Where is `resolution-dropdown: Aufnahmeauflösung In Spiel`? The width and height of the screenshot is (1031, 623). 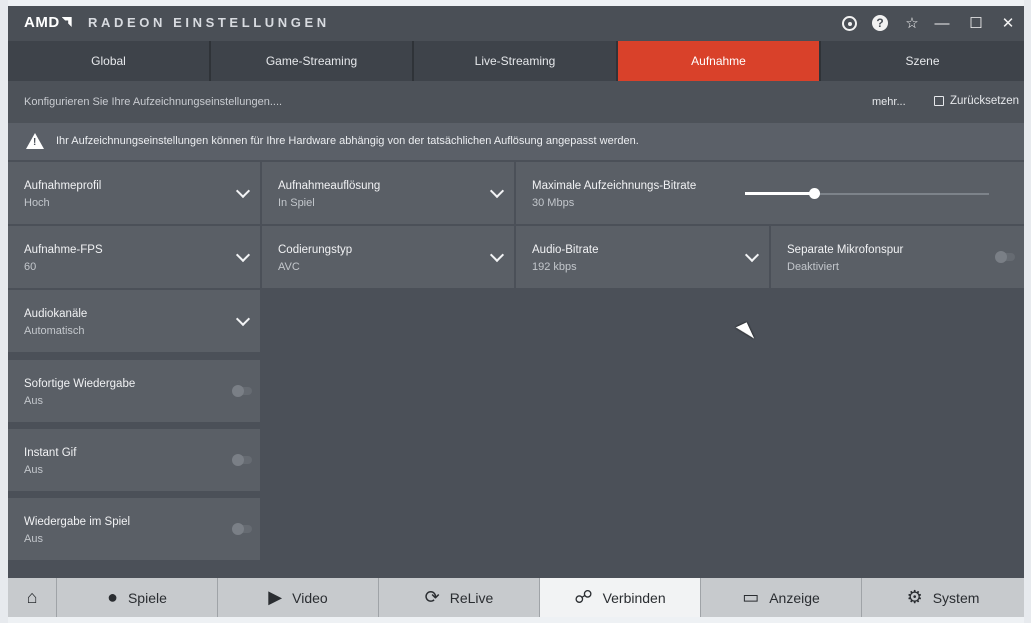
resolution-dropdown: Aufnahmeauflösung In Spiel is located at coordinates (388, 193).